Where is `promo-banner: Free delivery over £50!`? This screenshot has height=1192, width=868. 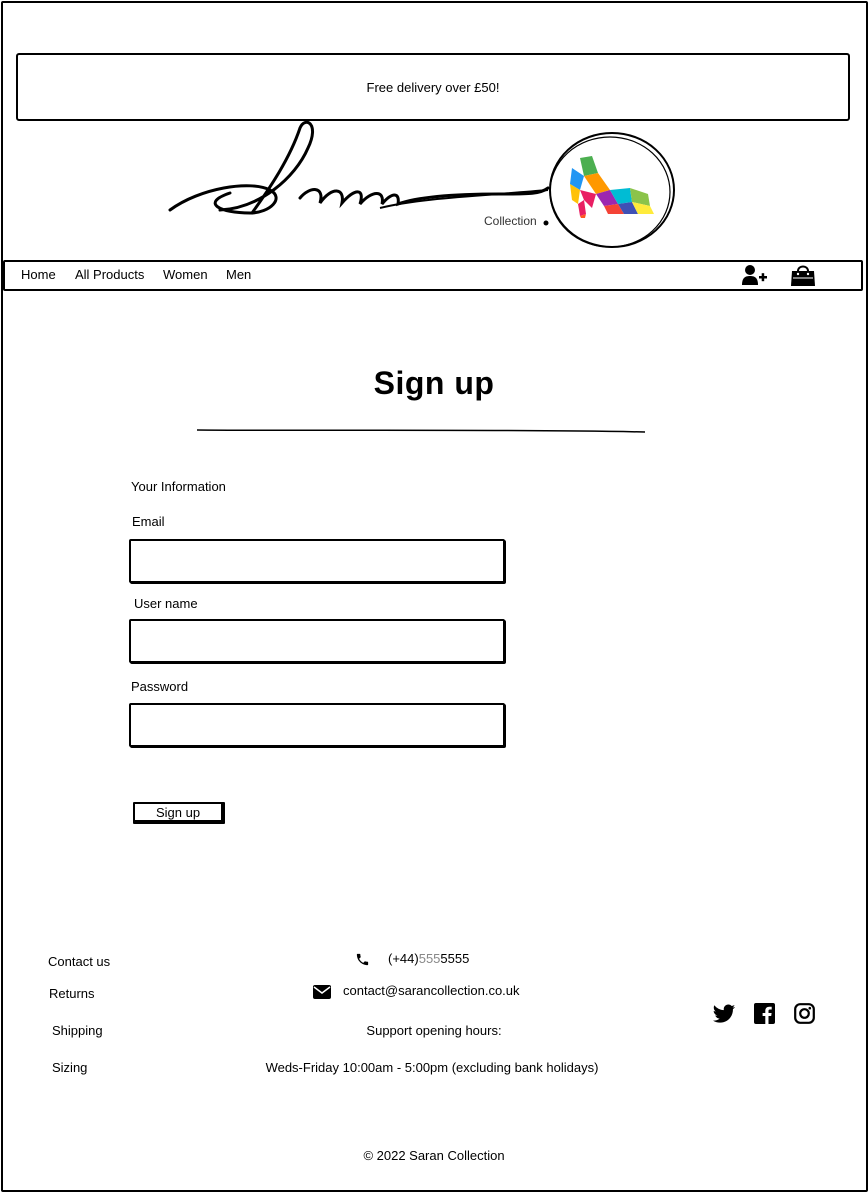 promo-banner: Free delivery over £50! is located at coordinates (433, 87).